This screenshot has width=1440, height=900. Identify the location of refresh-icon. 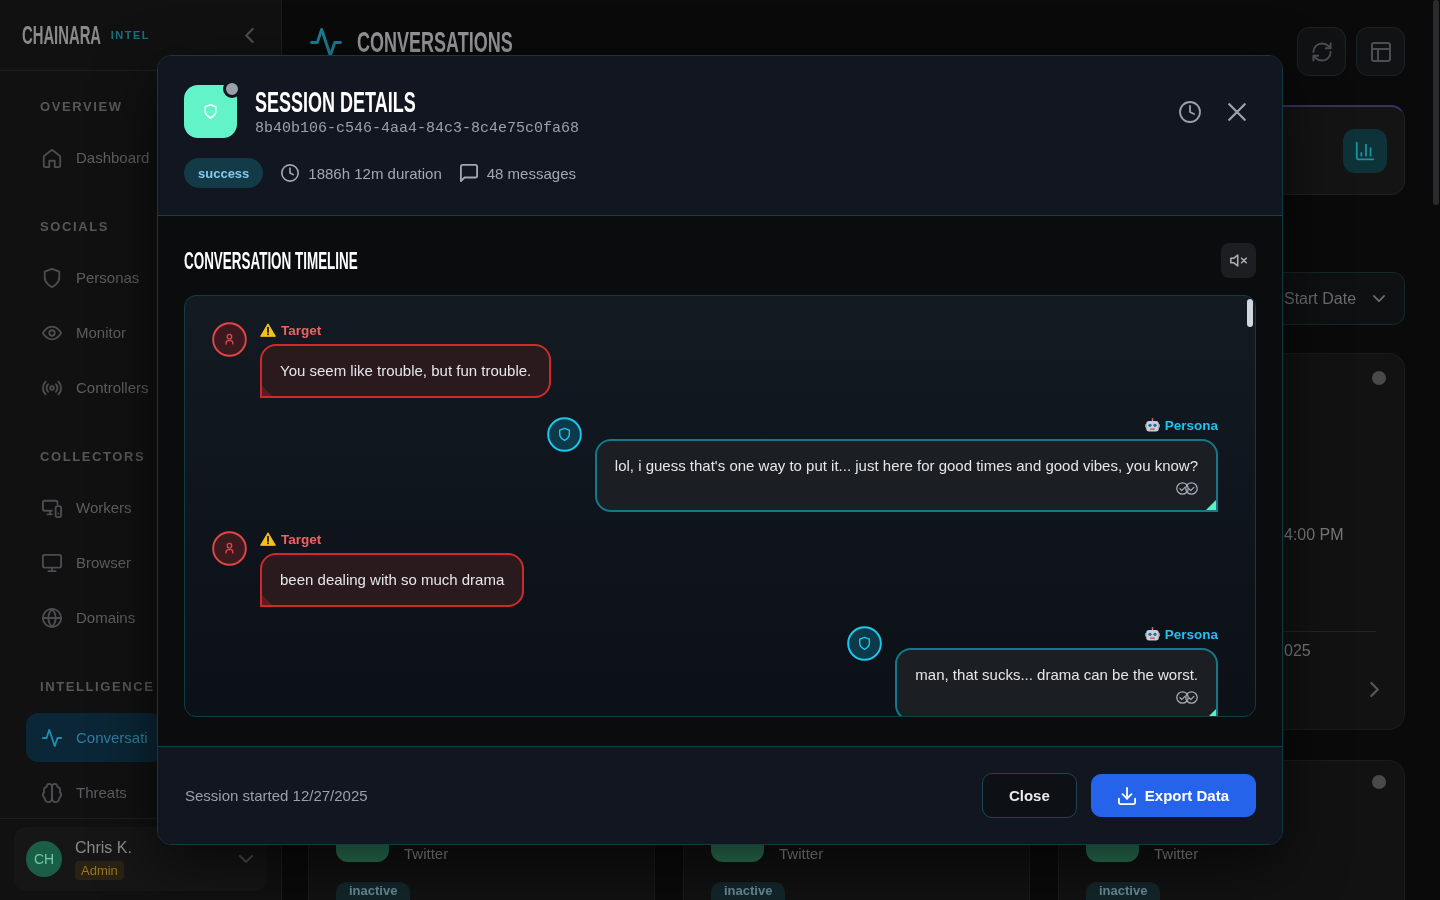
(1321, 51).